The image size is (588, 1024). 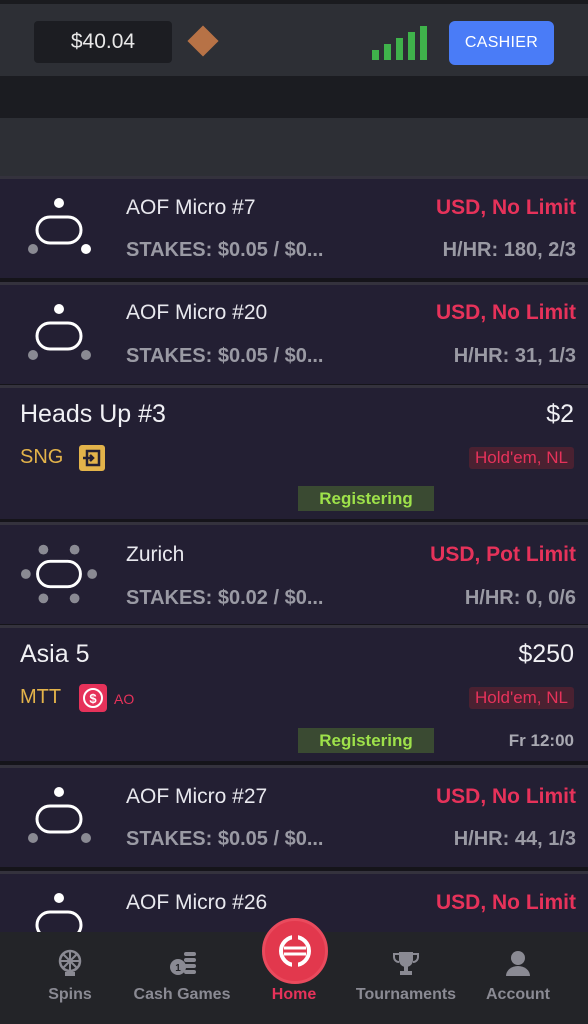 I want to click on table-name: AOF Micro #20, so click(x=197, y=312).